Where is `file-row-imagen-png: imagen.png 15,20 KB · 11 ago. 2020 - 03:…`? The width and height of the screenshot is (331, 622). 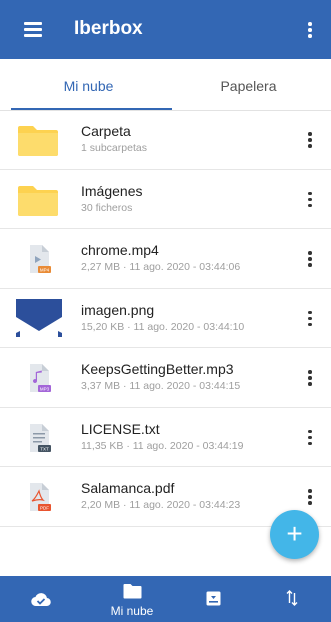
file-row-imagen-png: imagen.png 15,20 KB · 11 ago. 2020 - 03:… is located at coordinates (165, 318).